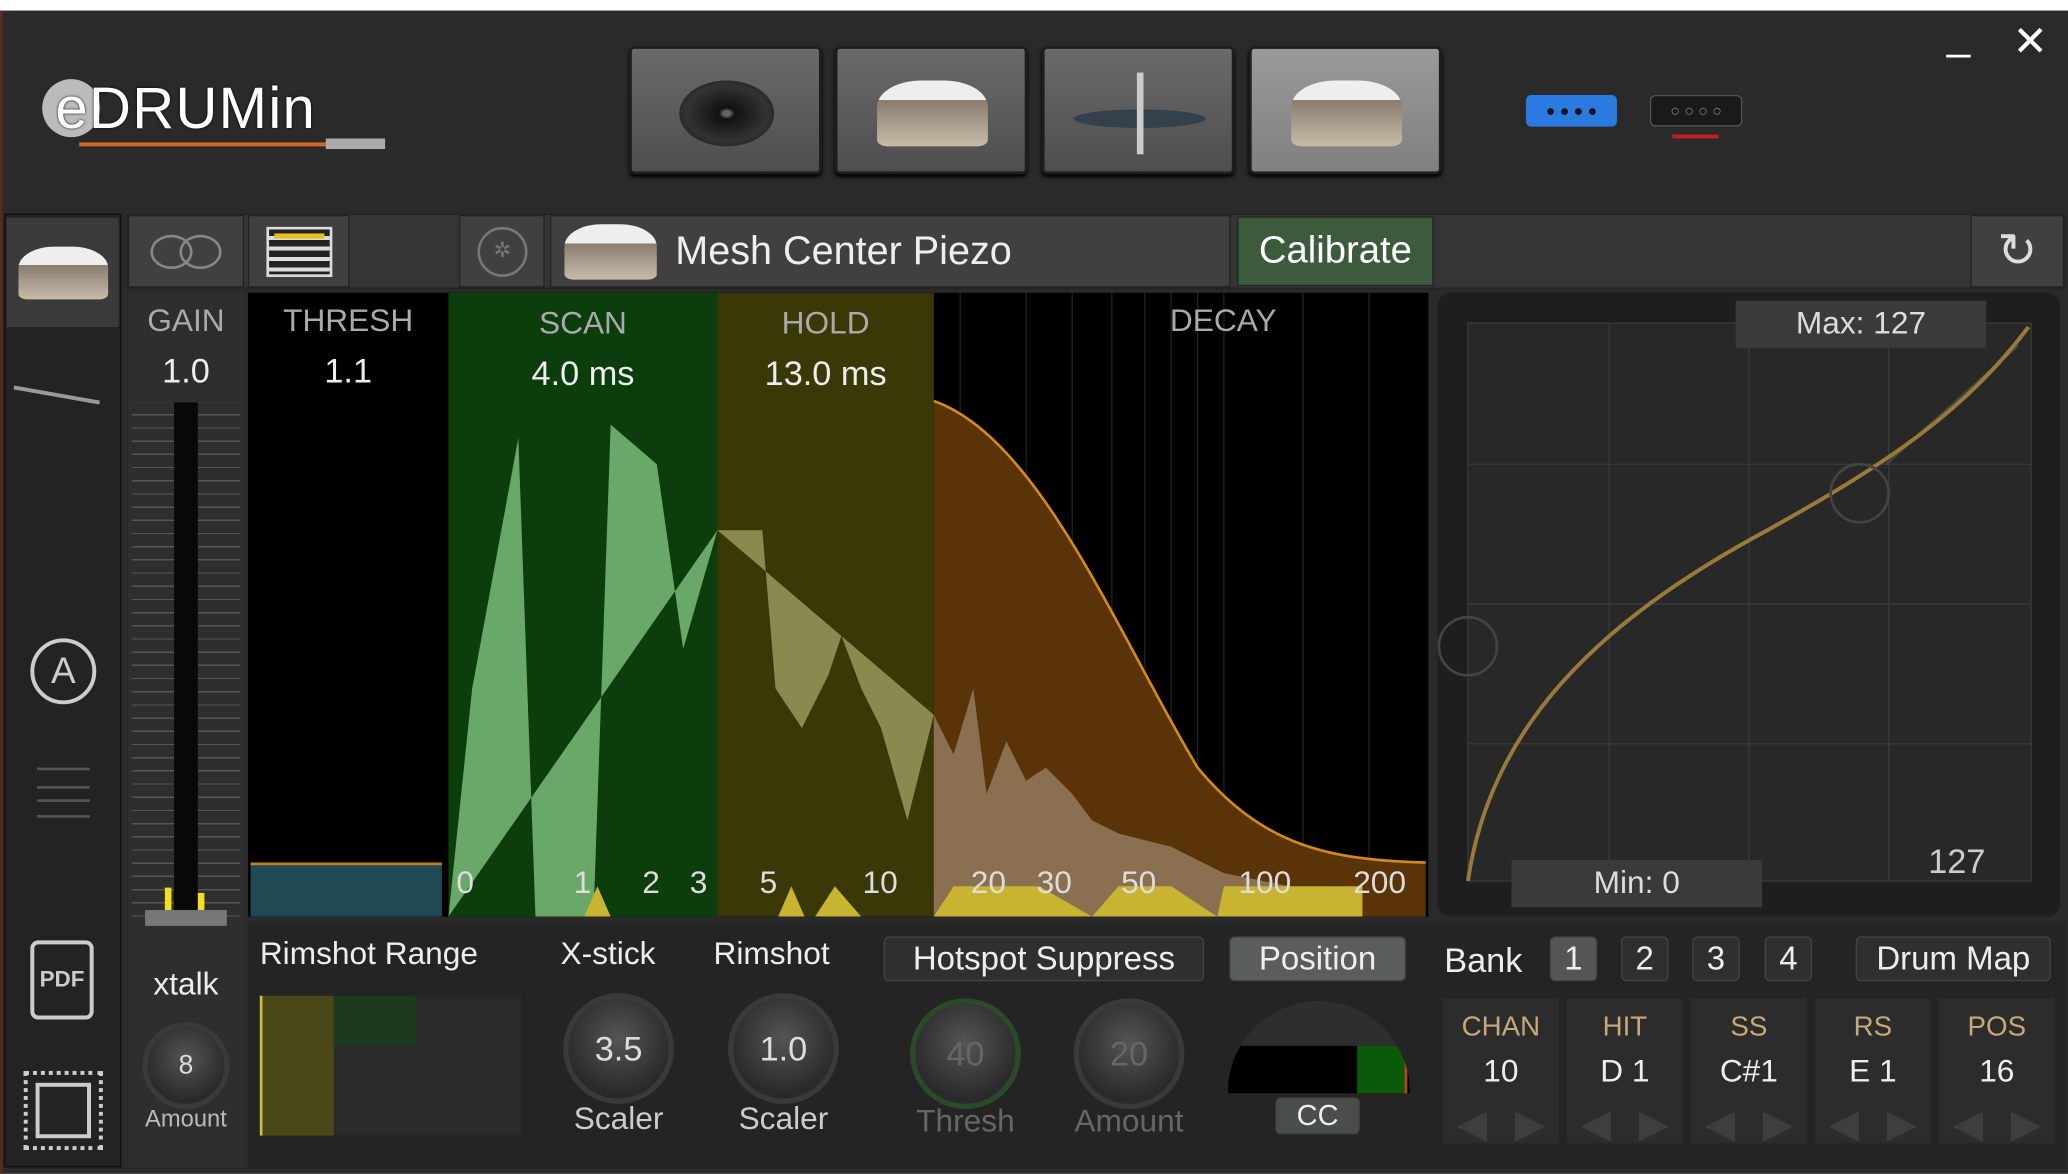  What do you see at coordinates (618, 1048) in the screenshot?
I see `xstick-scaler-knob: 3.5` at bounding box center [618, 1048].